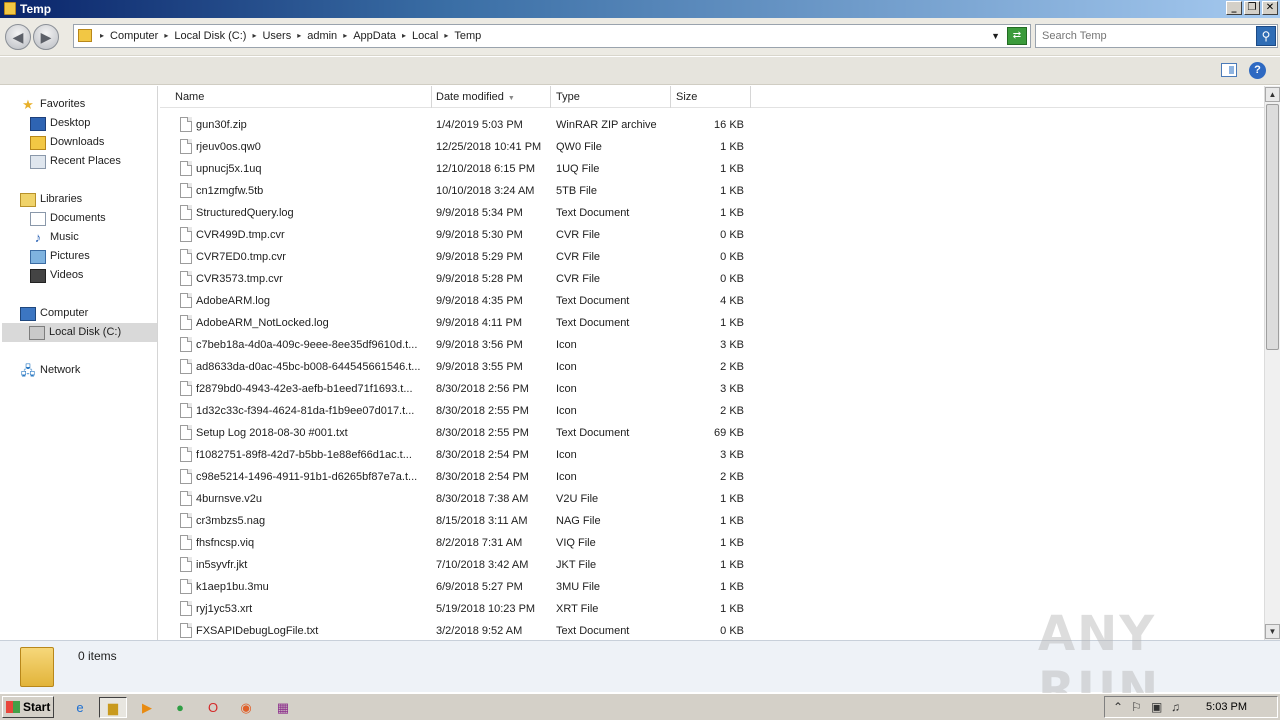 The image size is (1280, 720). Describe the element at coordinates (1017, 36) in the screenshot. I see `refresh-icon: ⇄` at that location.